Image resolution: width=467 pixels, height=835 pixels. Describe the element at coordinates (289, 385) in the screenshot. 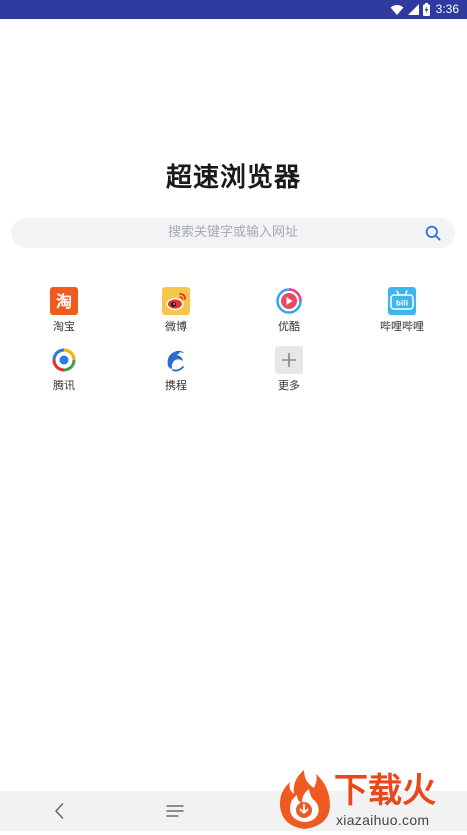

I see `shortcut-label: 更多` at that location.